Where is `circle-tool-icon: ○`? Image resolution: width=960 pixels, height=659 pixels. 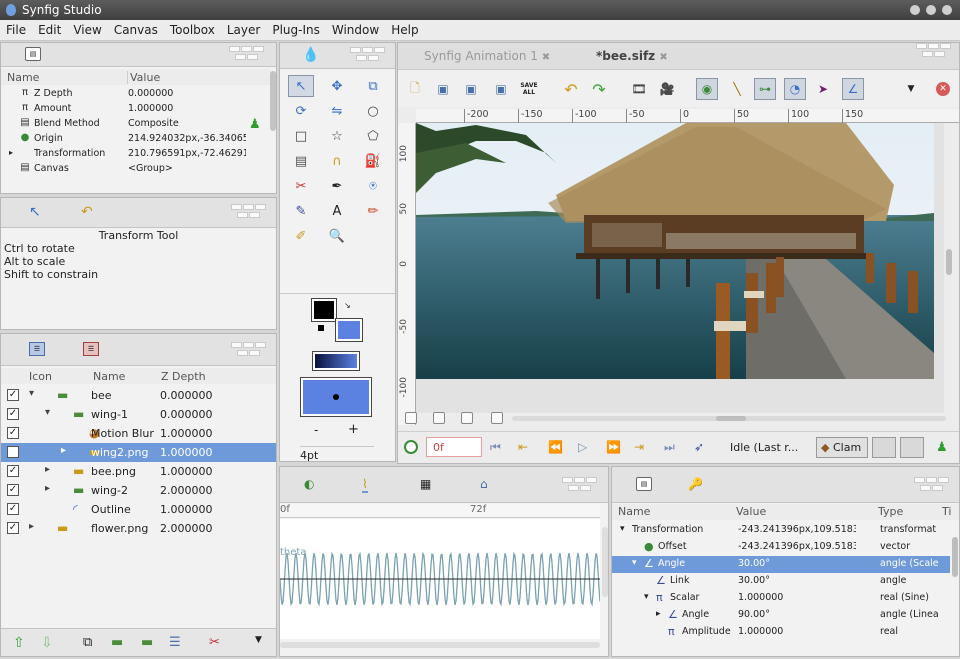
circle-tool-icon: ○ is located at coordinates (373, 111).